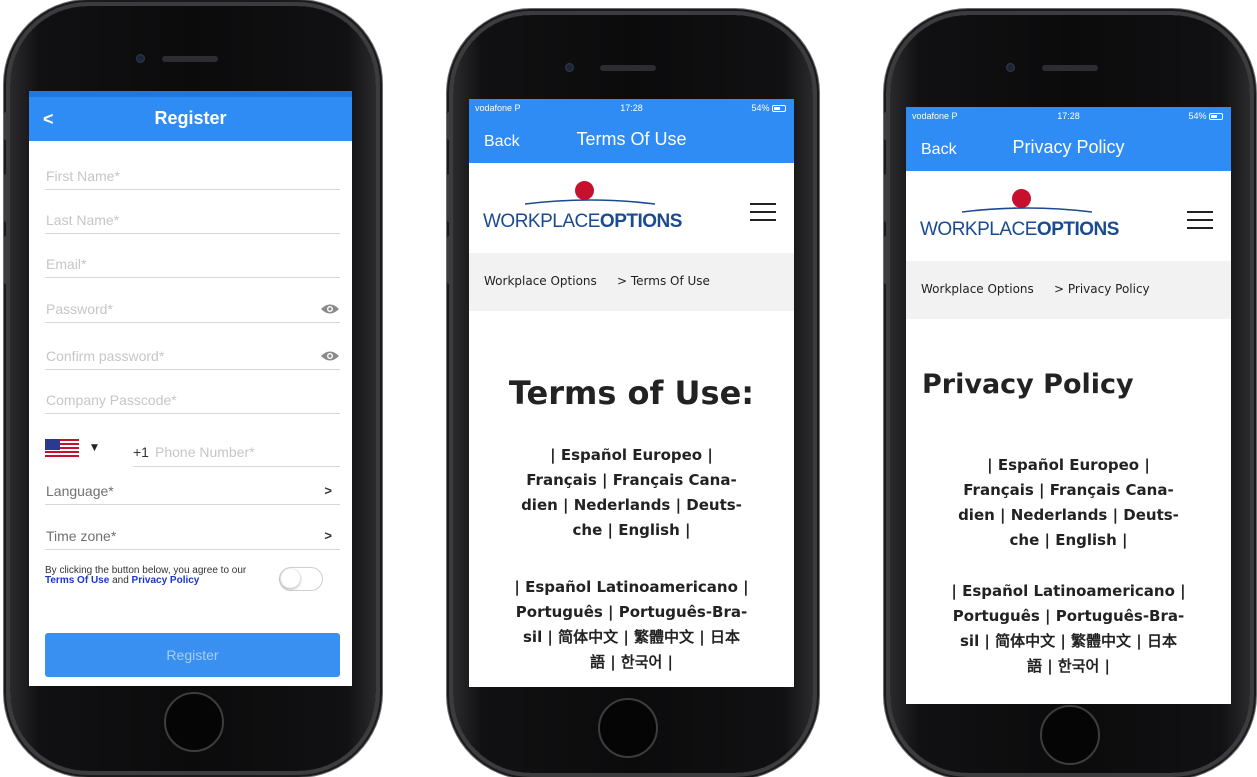  I want to click on toggle-knob, so click(290, 578).